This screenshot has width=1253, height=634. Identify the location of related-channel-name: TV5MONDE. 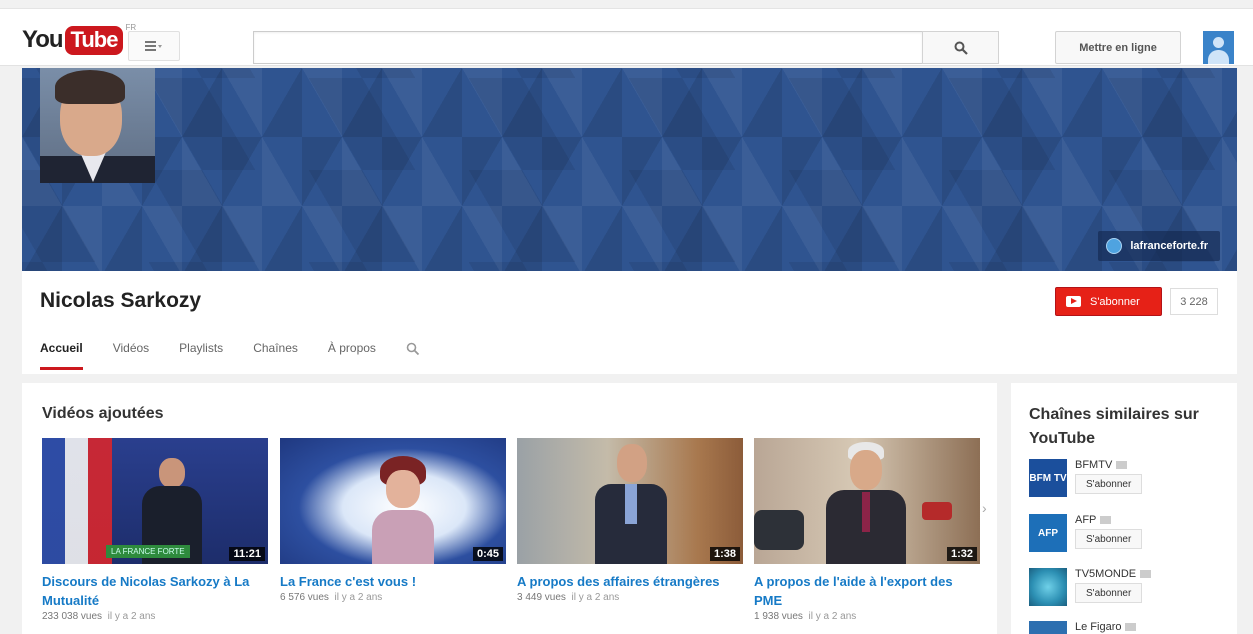
(1113, 574).